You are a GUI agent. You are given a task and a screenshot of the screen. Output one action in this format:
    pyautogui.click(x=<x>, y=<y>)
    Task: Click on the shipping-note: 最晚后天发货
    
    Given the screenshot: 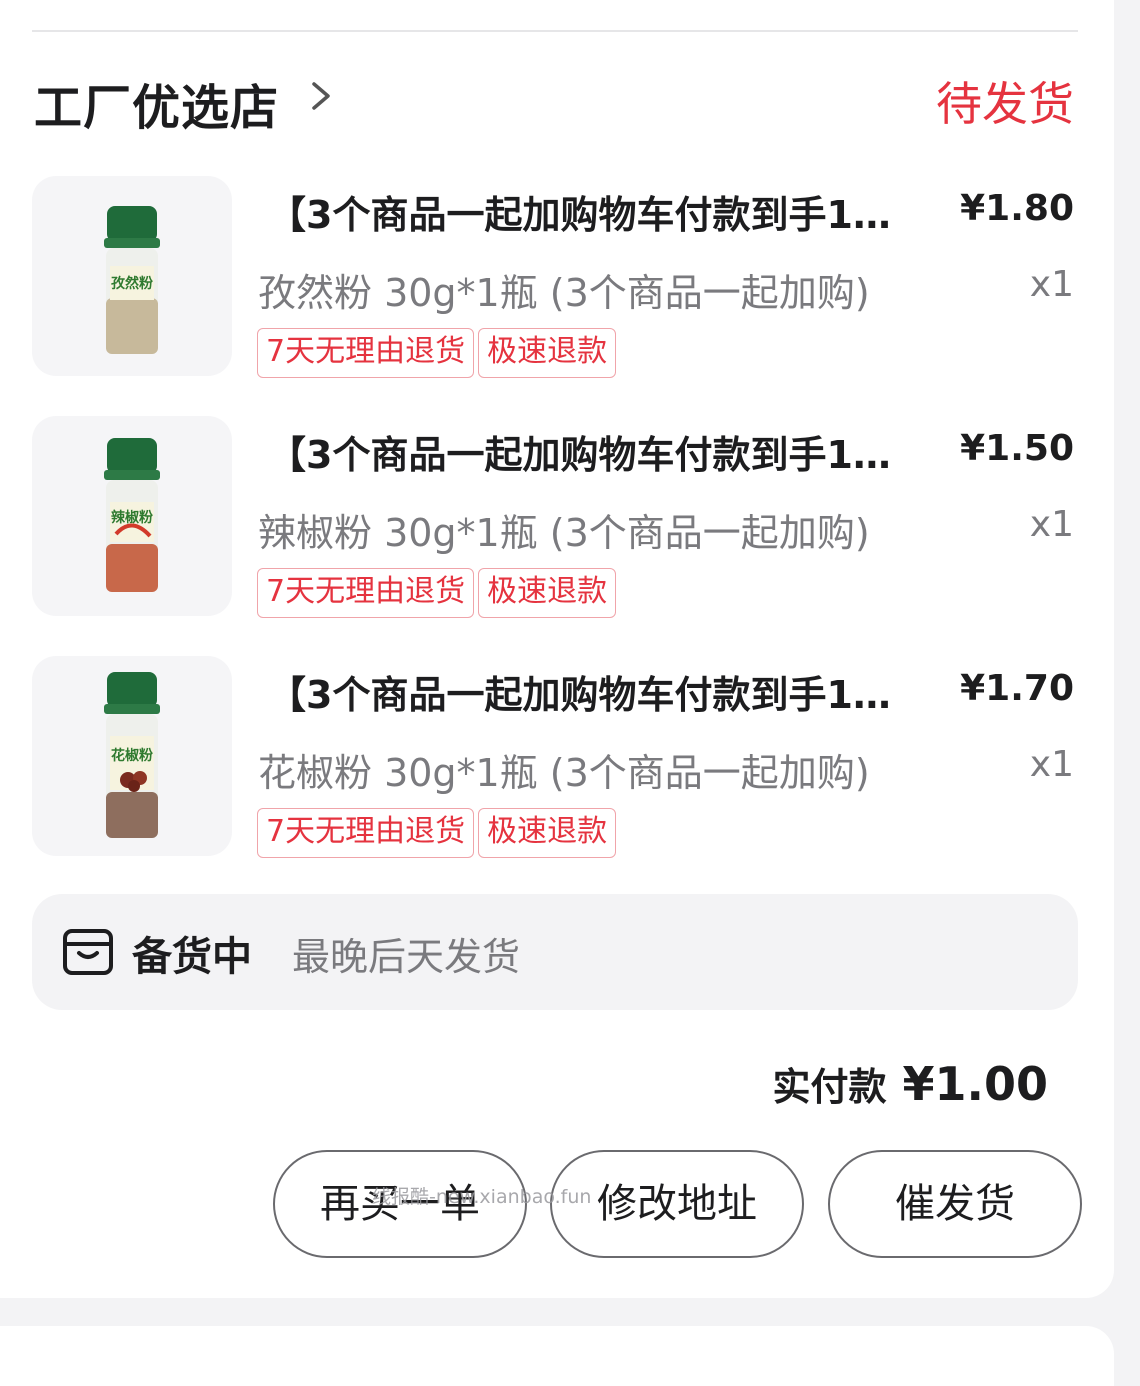 What is the action you would take?
    pyautogui.click(x=406, y=957)
    